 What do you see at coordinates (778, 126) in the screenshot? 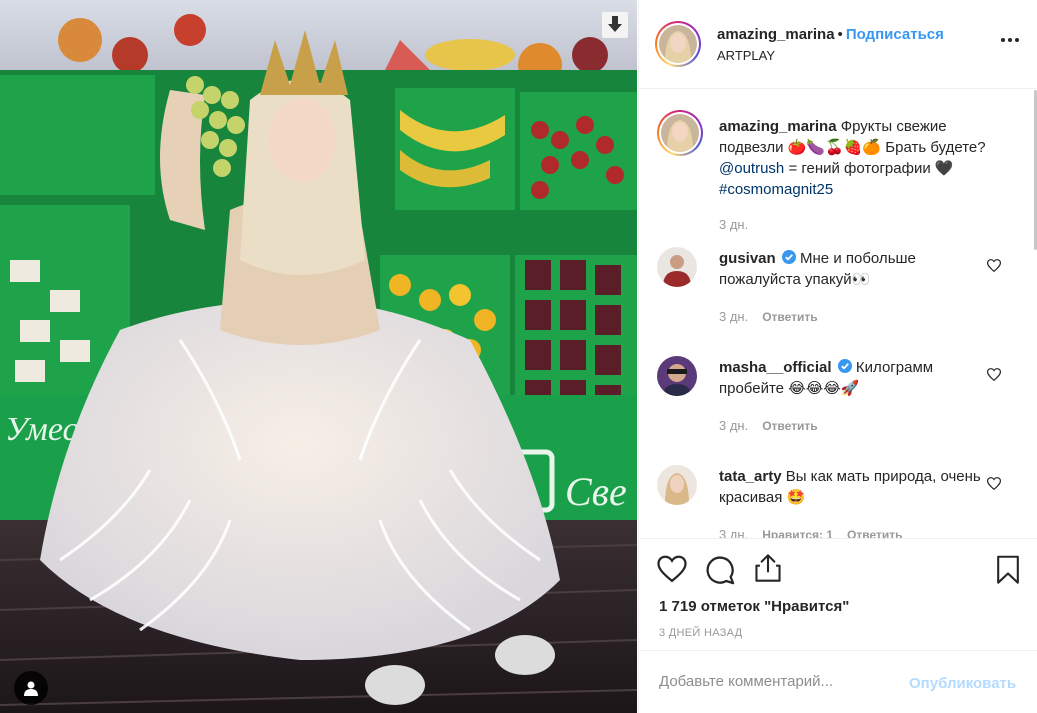
I see `caption-username: amazing_marina` at bounding box center [778, 126].